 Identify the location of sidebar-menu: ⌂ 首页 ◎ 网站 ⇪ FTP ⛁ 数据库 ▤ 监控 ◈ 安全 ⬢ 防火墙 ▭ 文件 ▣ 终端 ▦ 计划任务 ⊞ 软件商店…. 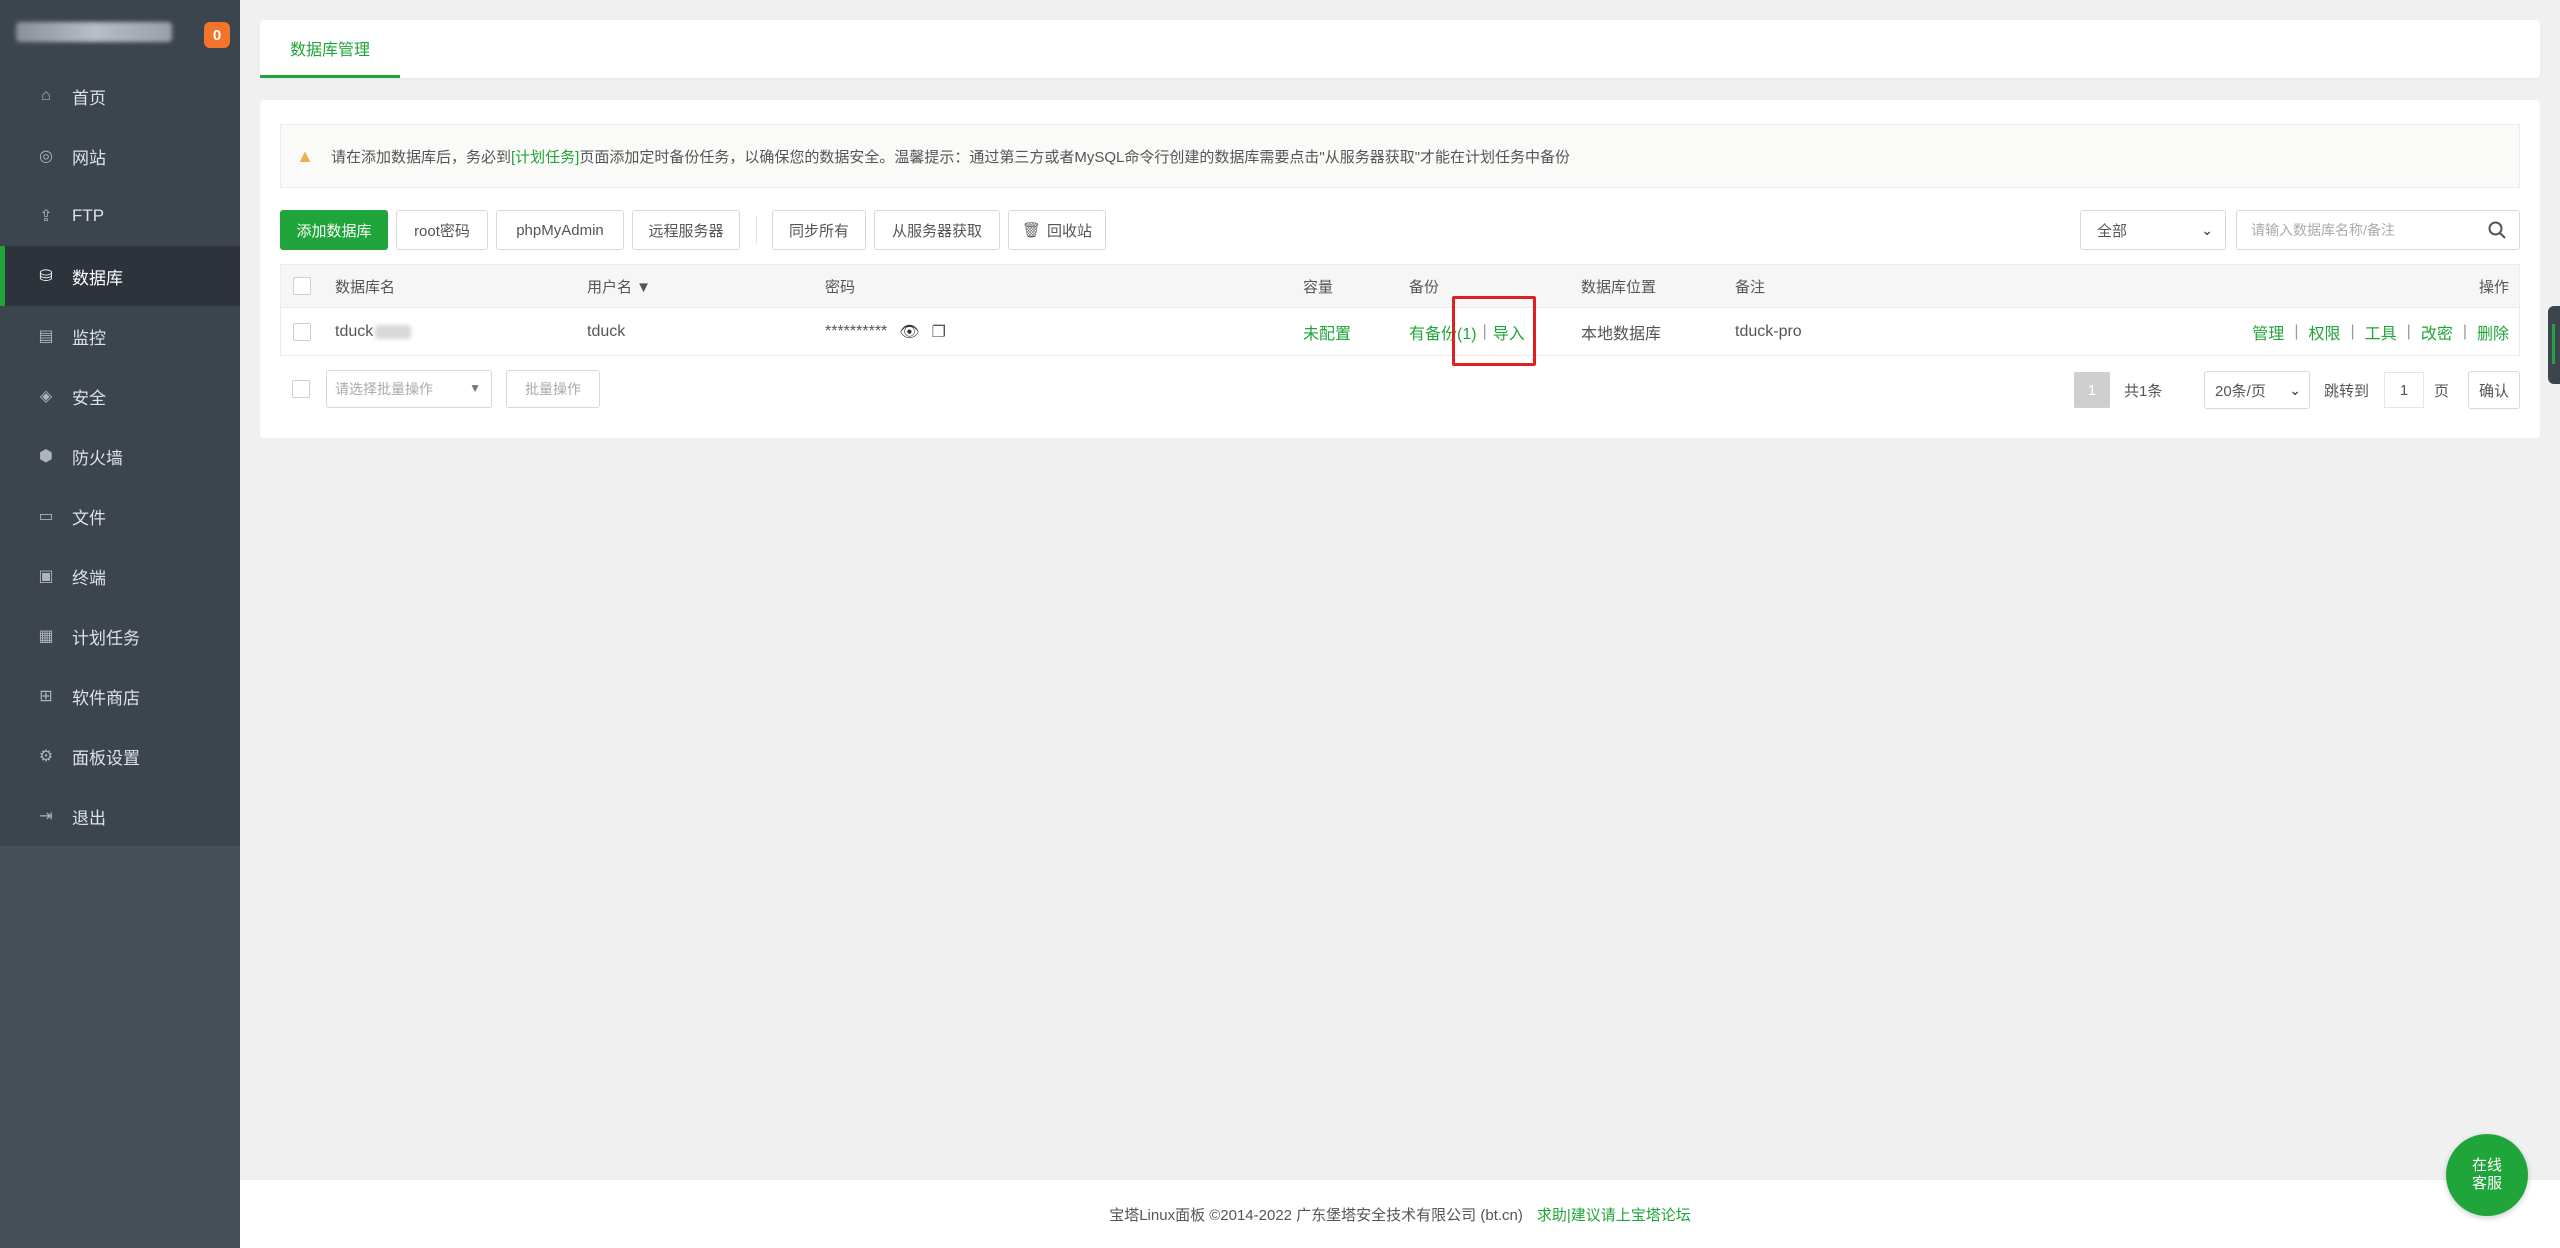
(120, 456).